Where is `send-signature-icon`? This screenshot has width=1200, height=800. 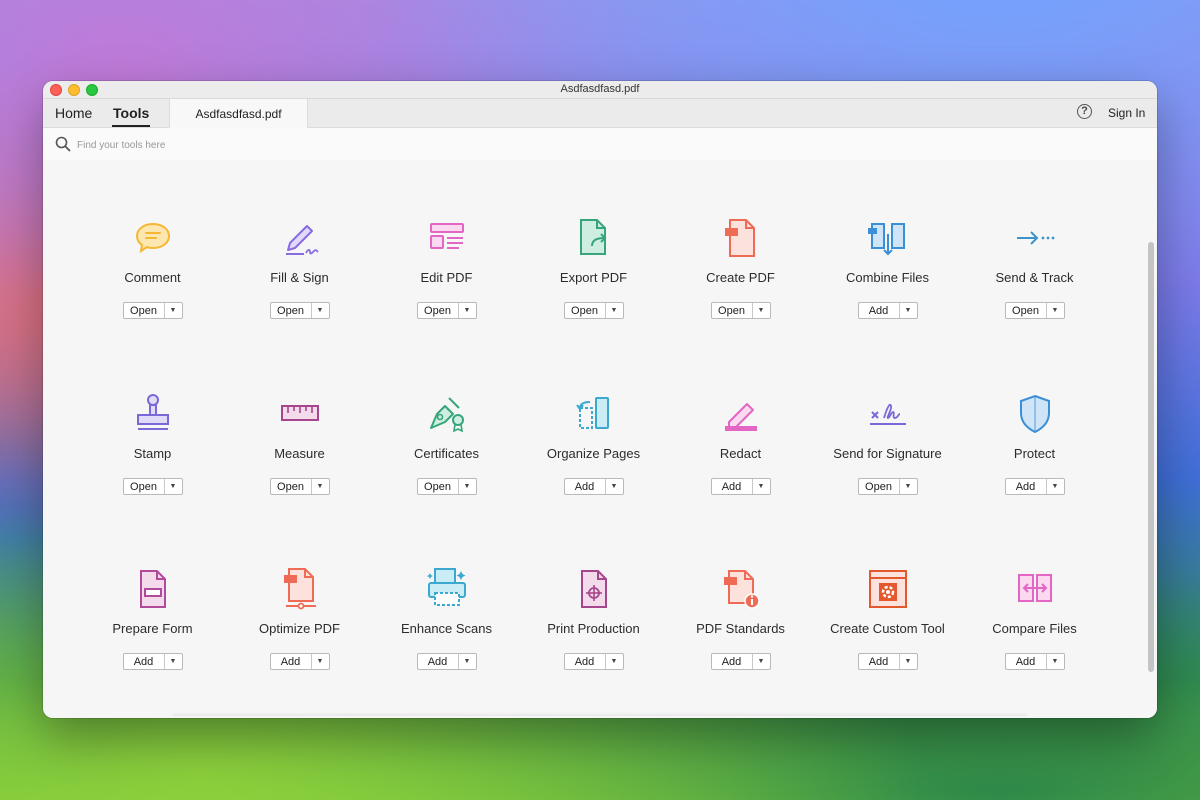
send-signature-icon is located at coordinates (888, 414).